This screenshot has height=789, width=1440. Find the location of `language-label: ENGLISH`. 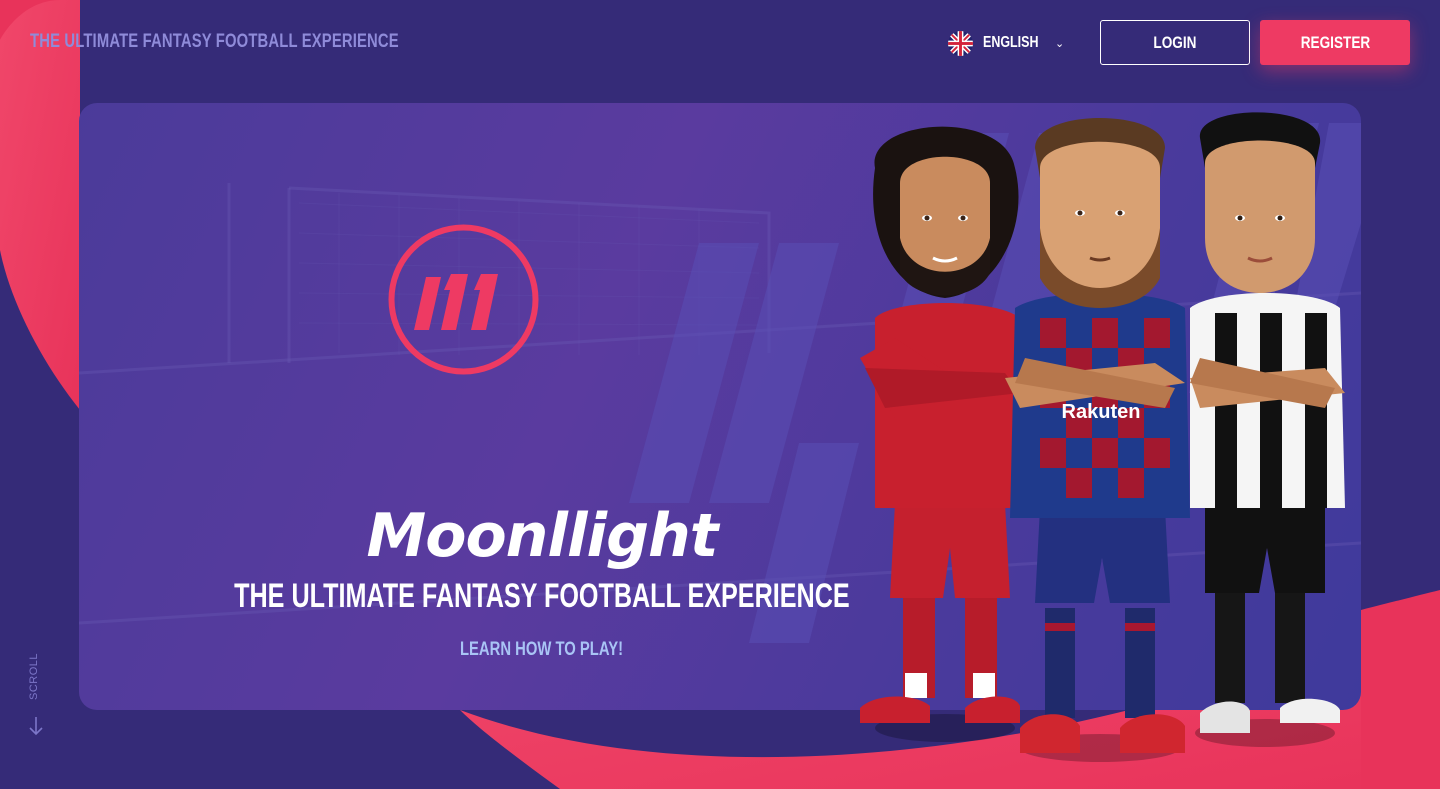

language-label: ENGLISH is located at coordinates (1011, 42).